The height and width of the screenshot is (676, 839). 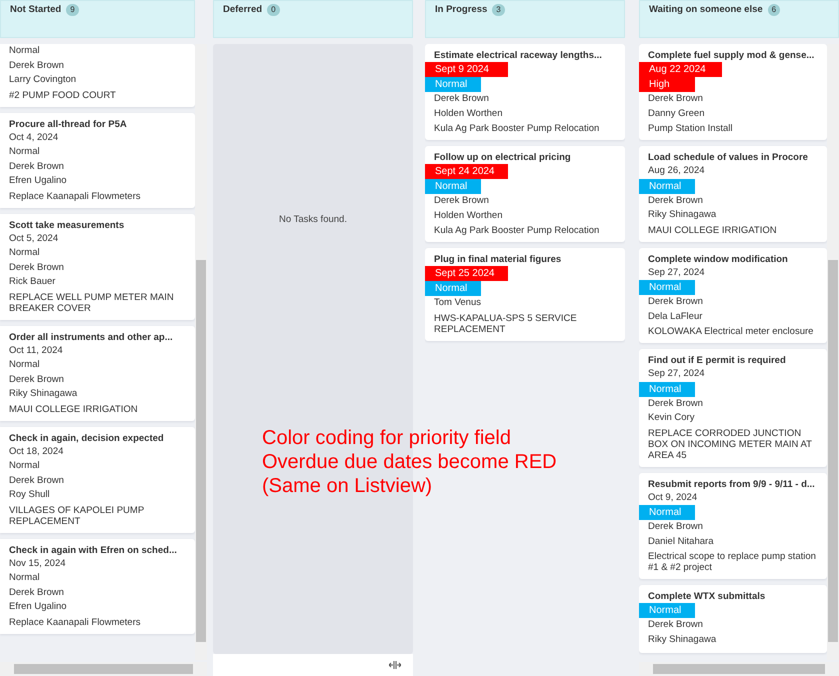 What do you see at coordinates (97, 75) in the screenshot?
I see `task-card: Normal Derek Brown Larry Covington #2 PUMP FOOD COURT` at bounding box center [97, 75].